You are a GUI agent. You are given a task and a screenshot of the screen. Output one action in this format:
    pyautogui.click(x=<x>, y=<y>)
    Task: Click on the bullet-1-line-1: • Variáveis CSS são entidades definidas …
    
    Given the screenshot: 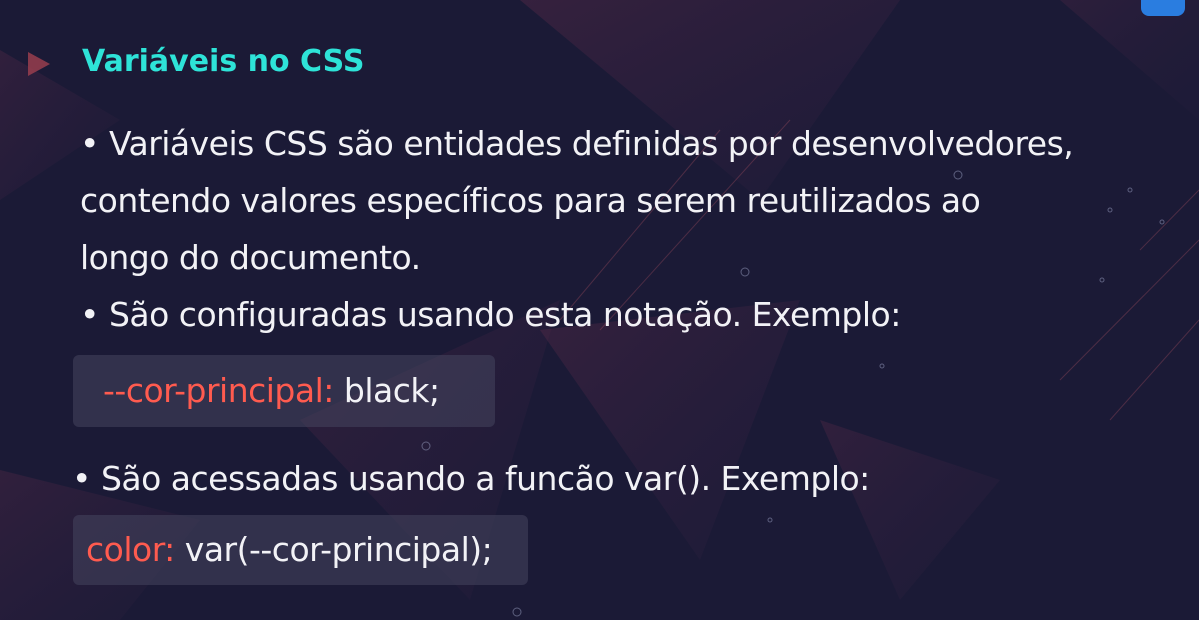 What is the action you would take?
    pyautogui.click(x=577, y=143)
    